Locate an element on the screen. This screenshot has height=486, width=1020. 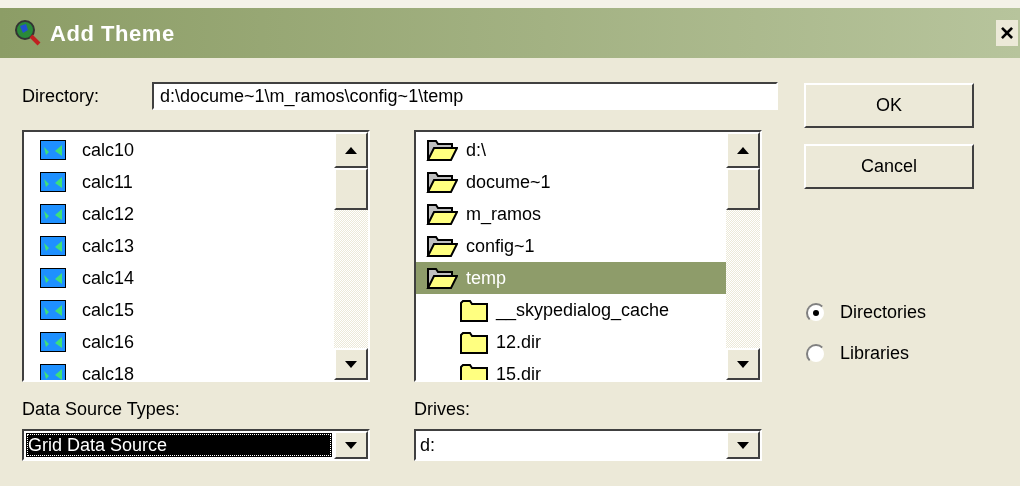
source-item: calc14 is located at coordinates (179, 278).